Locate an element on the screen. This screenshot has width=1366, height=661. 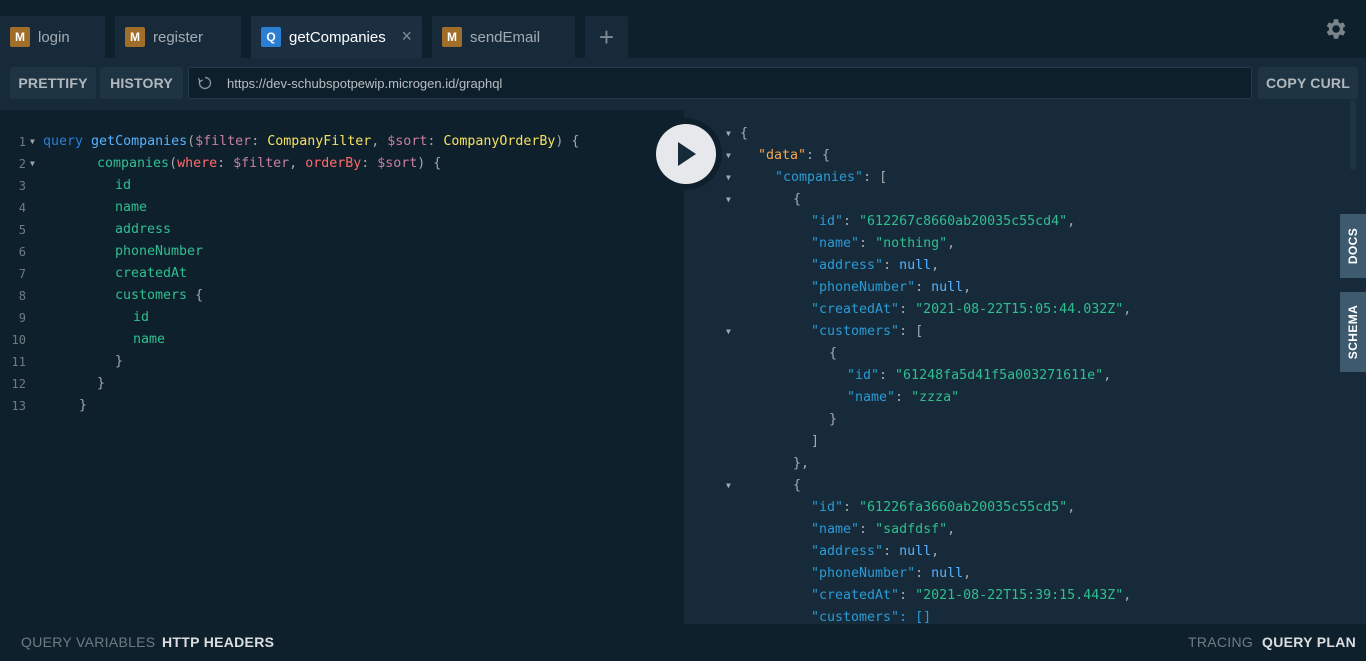
reload-icon is located at coordinates (205, 83).